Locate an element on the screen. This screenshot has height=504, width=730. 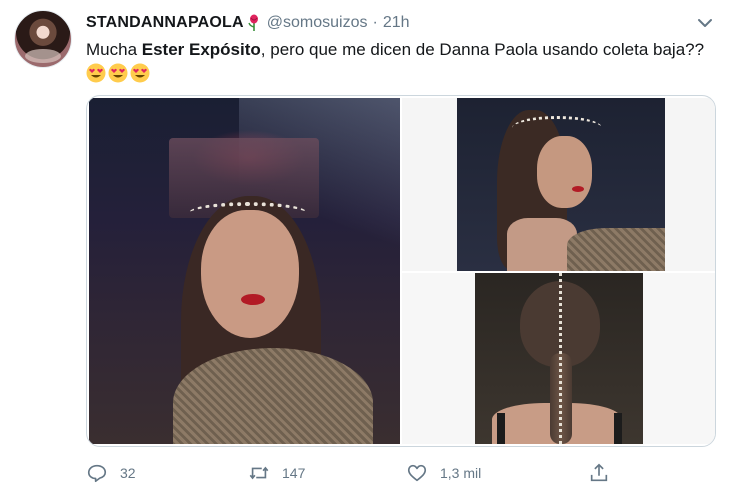
tweet-header: STANDANNAPAOLA @somosuizos · 21h is located at coordinates (248, 23).